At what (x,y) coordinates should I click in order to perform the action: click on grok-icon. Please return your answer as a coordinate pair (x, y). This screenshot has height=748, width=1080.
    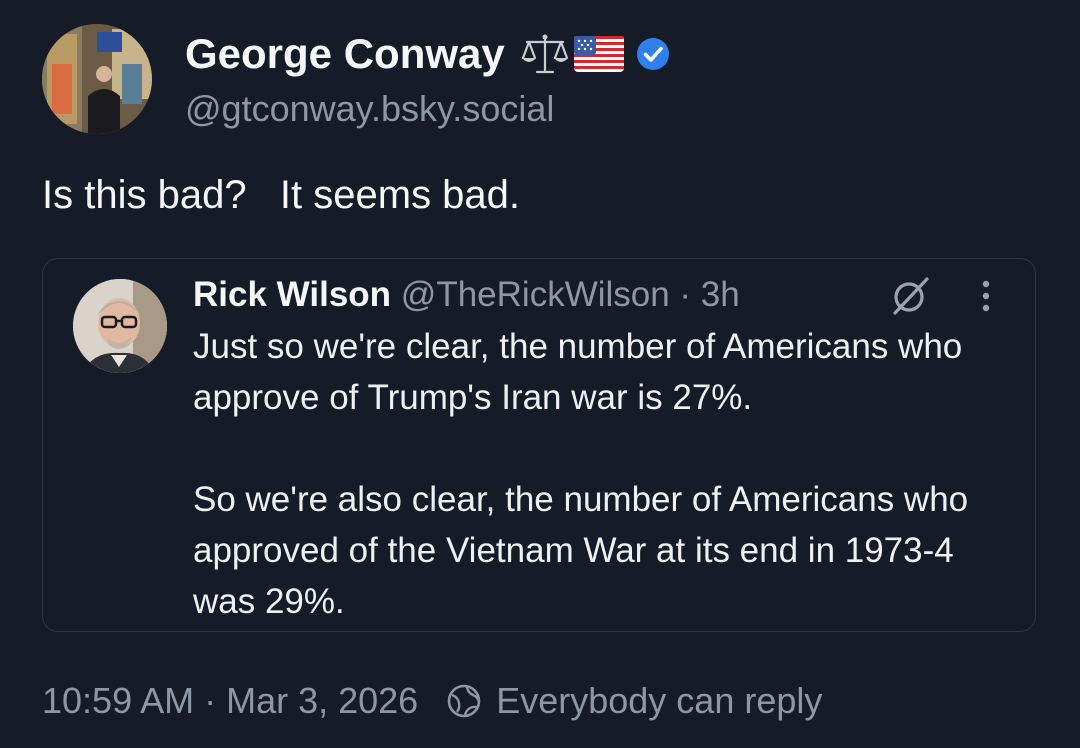
    Looking at the image, I should click on (911, 296).